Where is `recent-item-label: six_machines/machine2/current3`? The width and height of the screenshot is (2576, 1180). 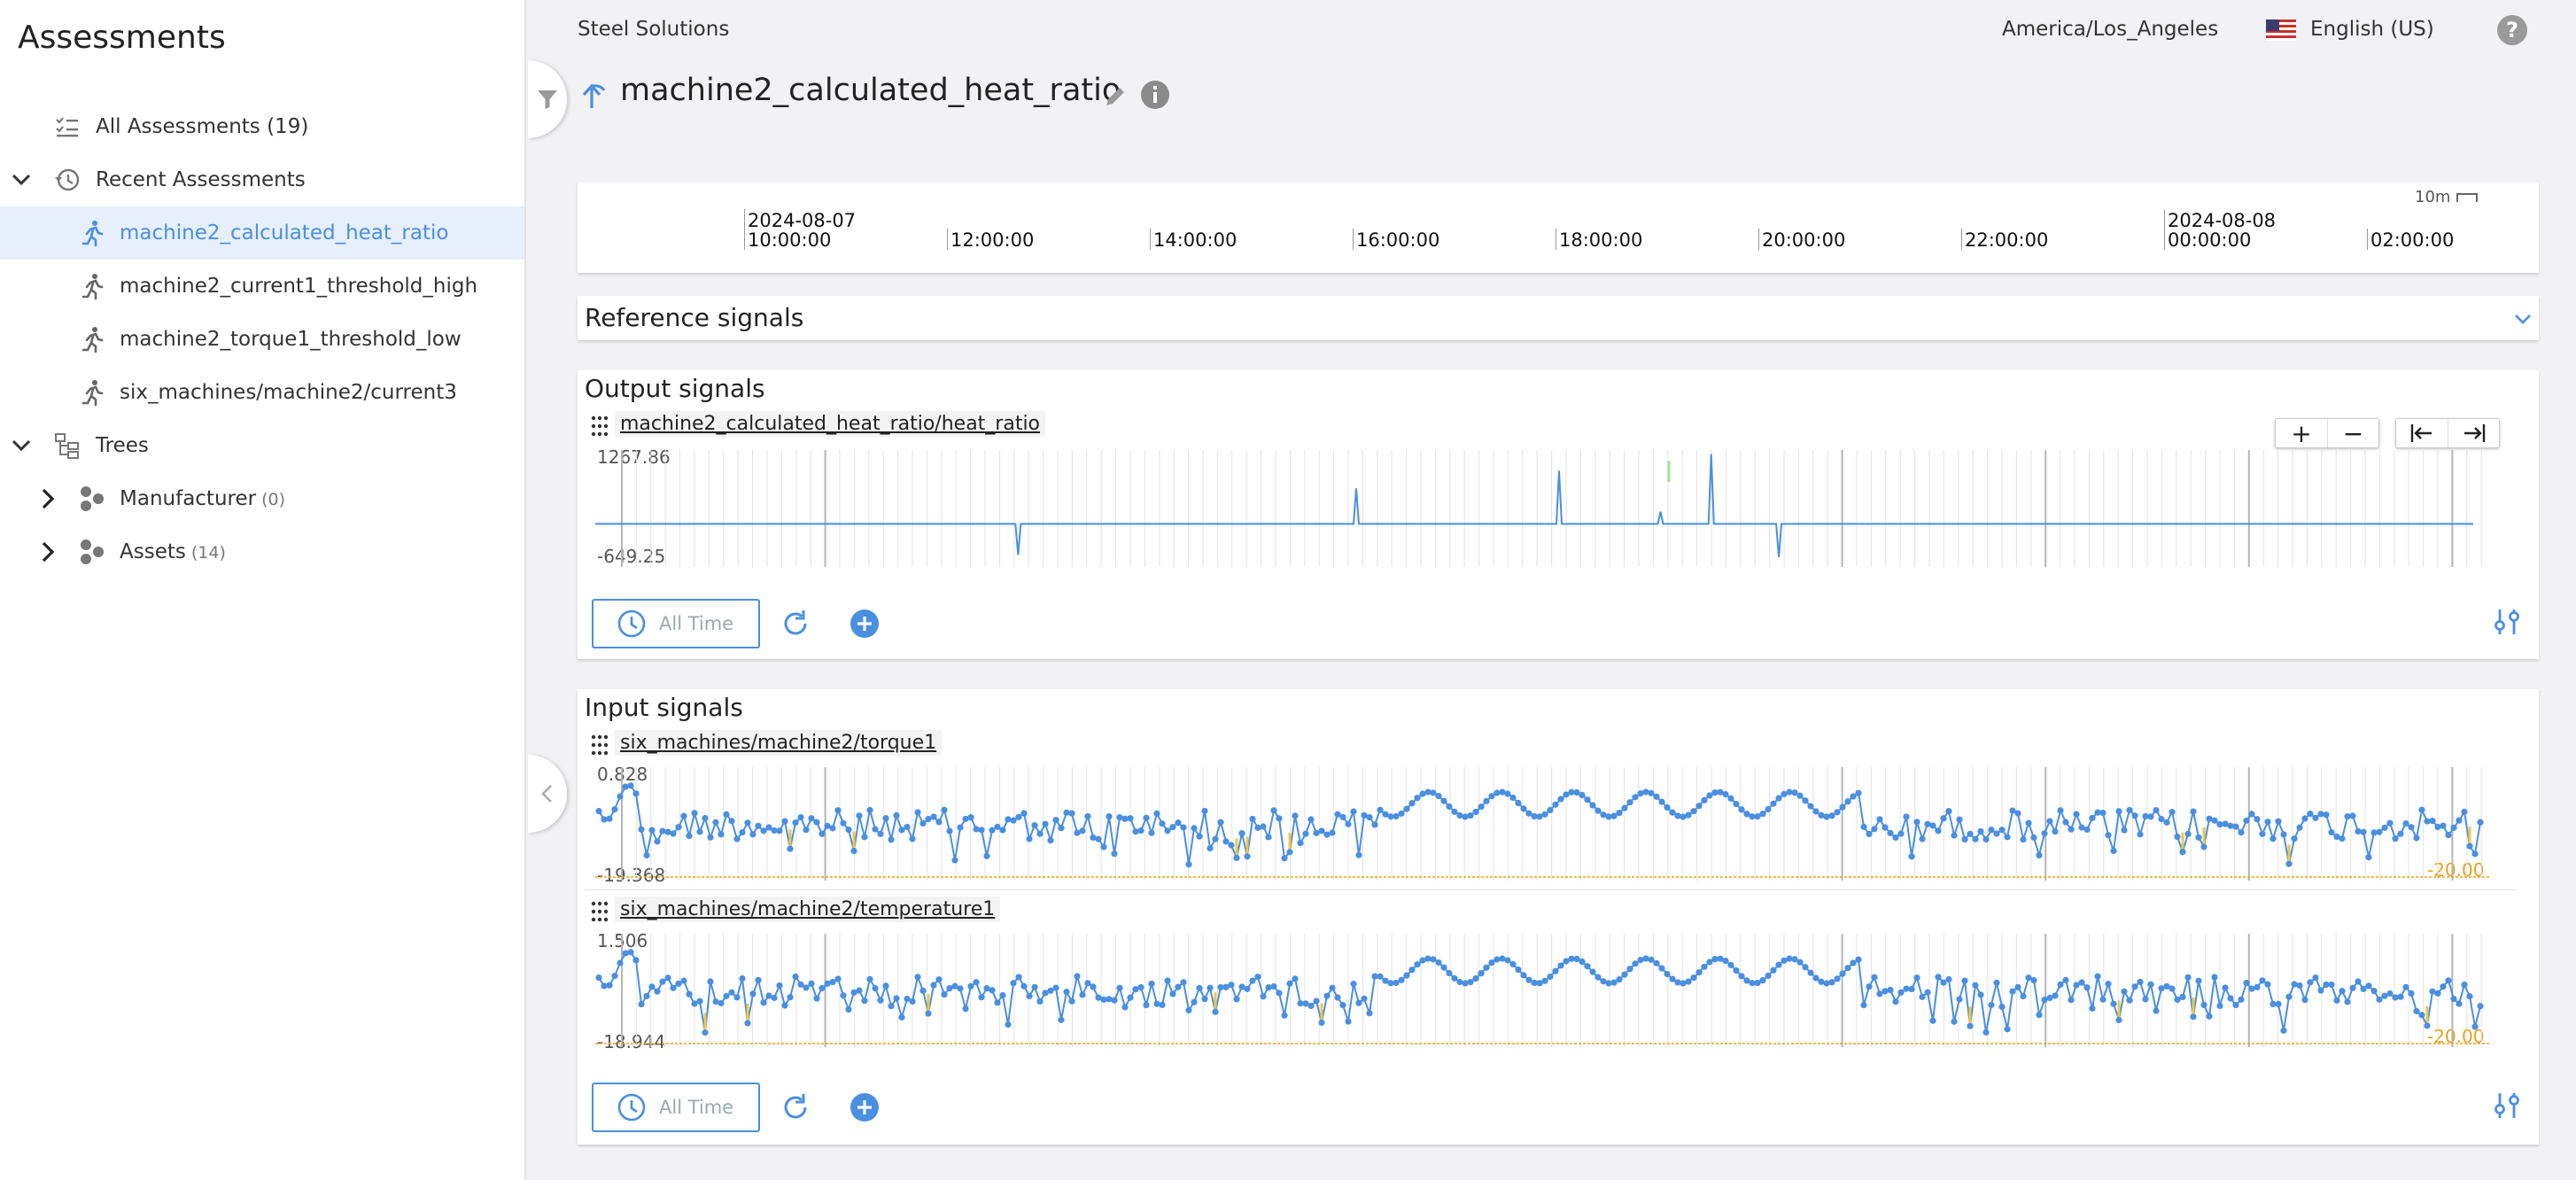 recent-item-label: six_machines/machine2/current3 is located at coordinates (288, 392).